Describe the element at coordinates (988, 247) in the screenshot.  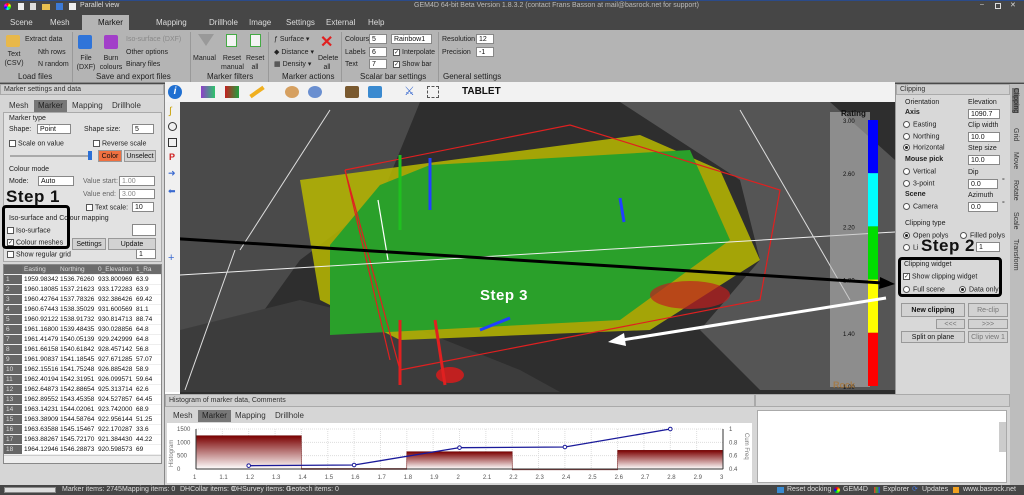
I see `lines-spinner: 1` at that location.